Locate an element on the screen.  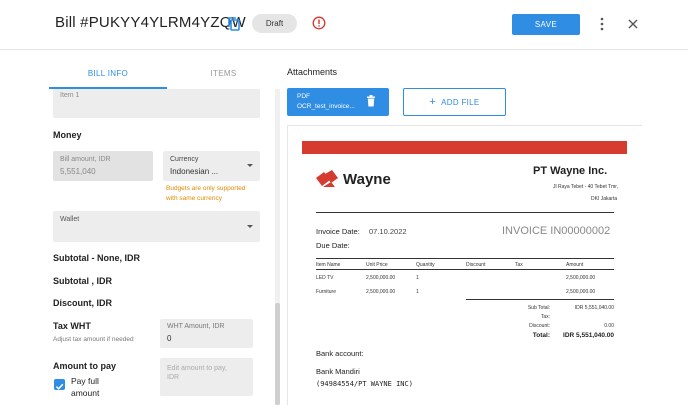
amount-to-pay-heading: Amount to pay is located at coordinates (84, 366).